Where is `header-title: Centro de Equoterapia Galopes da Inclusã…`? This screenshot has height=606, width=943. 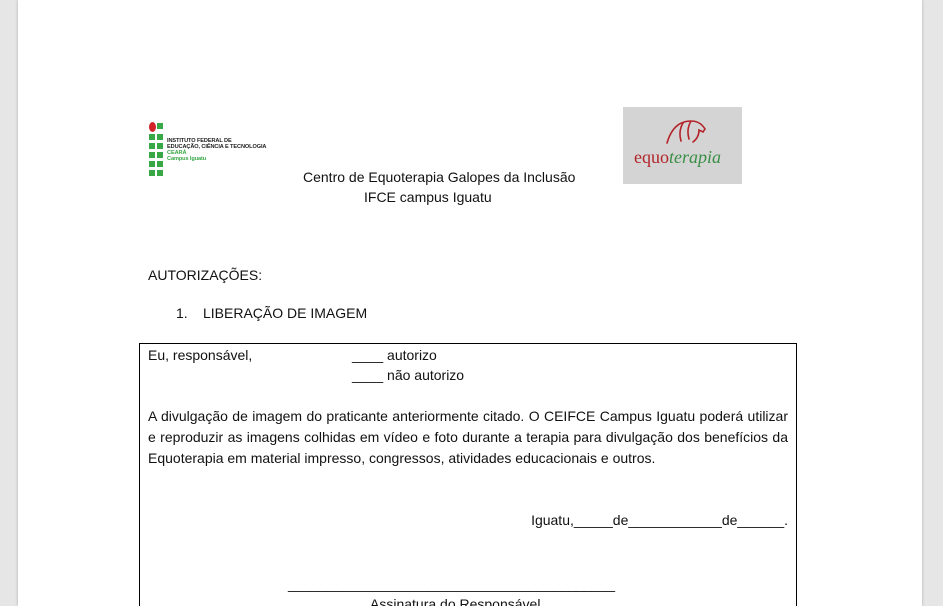 header-title: Centro de Equoterapia Galopes da Inclusã… is located at coordinates (439, 177).